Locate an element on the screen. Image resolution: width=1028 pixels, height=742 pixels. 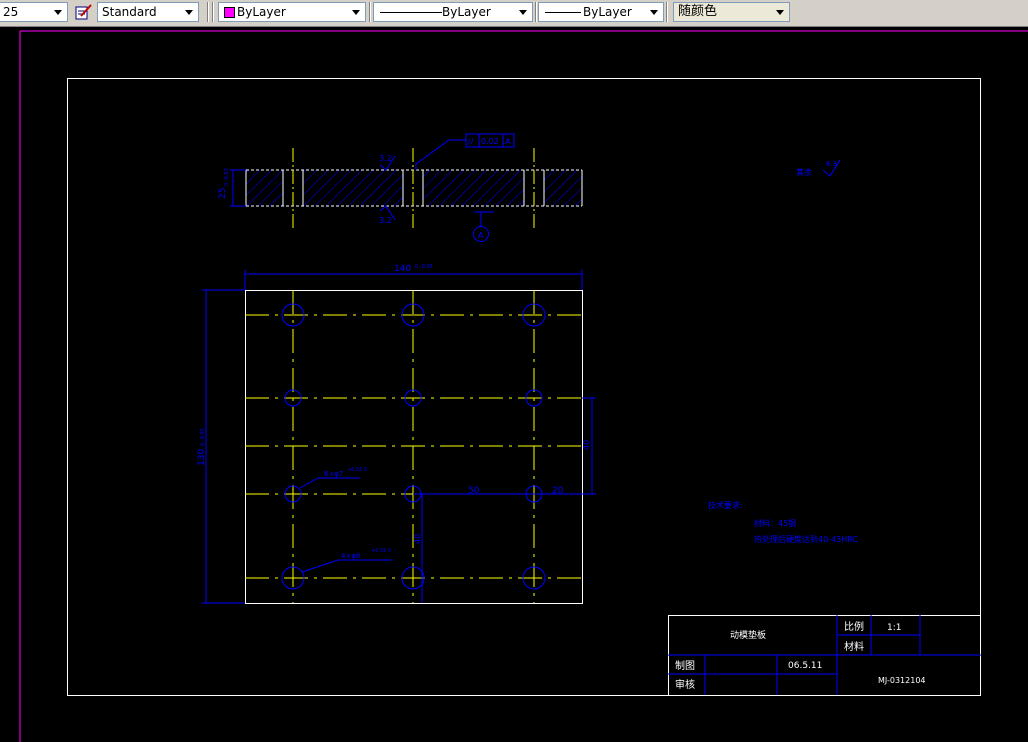
material-label: 材料 is located at coordinates (854, 646).